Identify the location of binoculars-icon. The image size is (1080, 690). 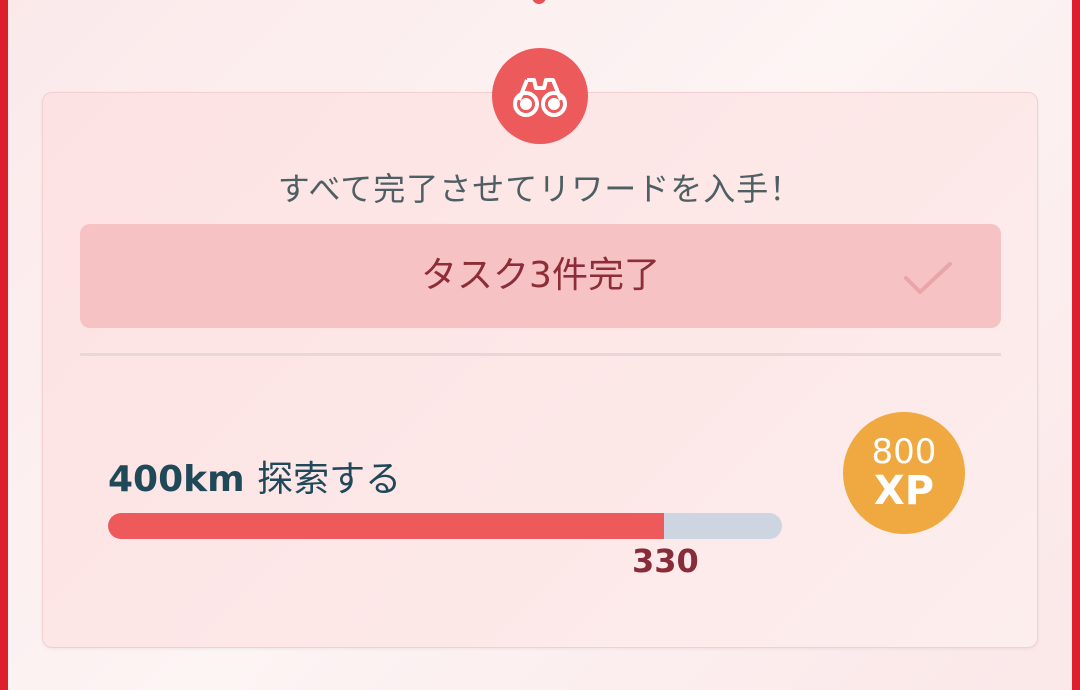
(540, 97).